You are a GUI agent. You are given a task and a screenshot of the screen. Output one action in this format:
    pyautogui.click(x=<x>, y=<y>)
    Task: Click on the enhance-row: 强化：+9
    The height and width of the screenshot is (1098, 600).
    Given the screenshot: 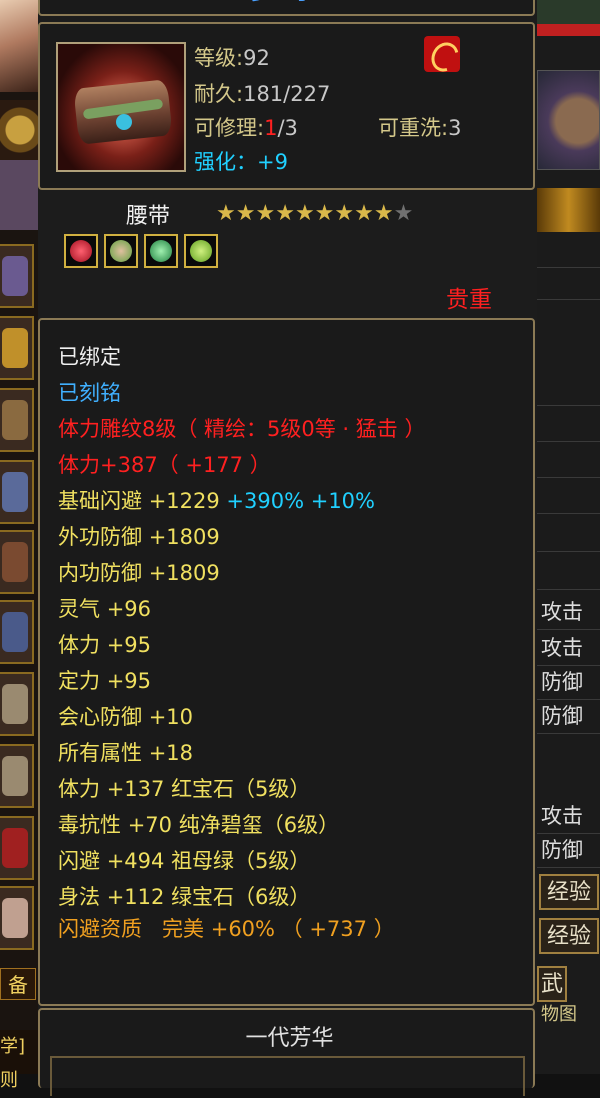 What is the action you would take?
    pyautogui.click(x=241, y=162)
    